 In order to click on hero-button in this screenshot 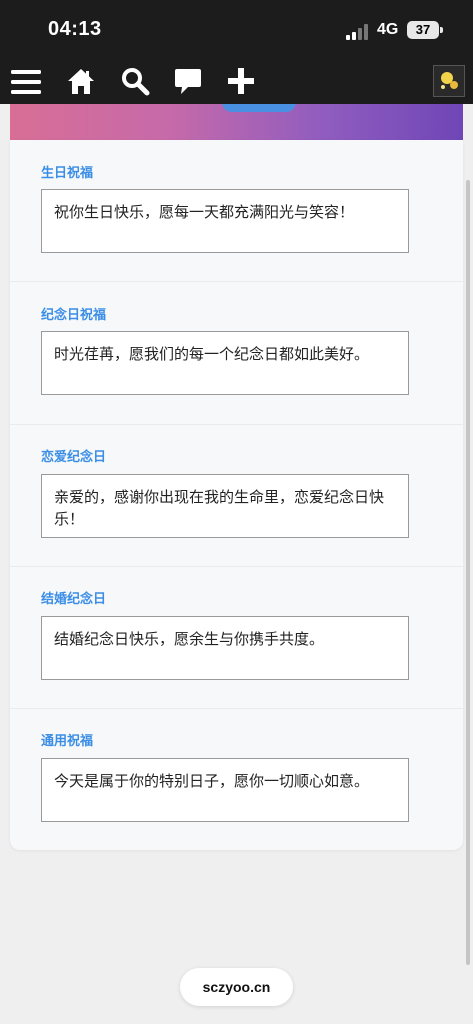, I will do `click(259, 108)`.